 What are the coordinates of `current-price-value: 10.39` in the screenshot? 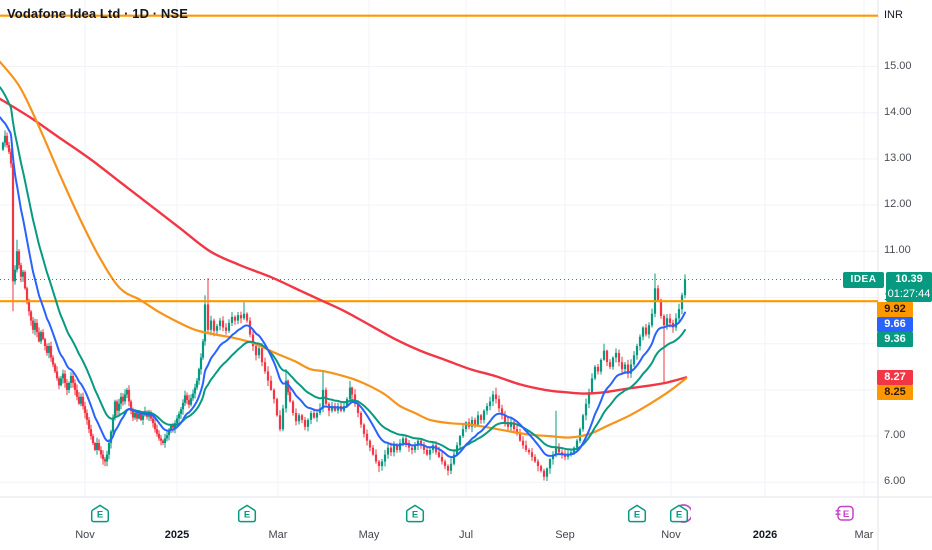 It's located at (909, 278).